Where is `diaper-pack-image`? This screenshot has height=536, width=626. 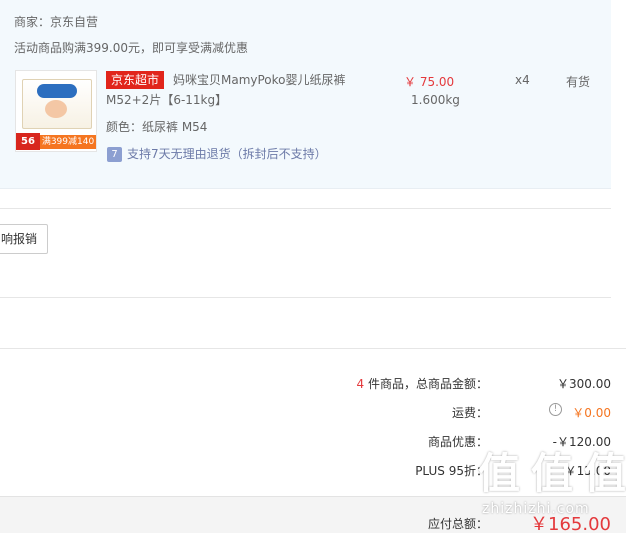 diaper-pack-image is located at coordinates (57, 104).